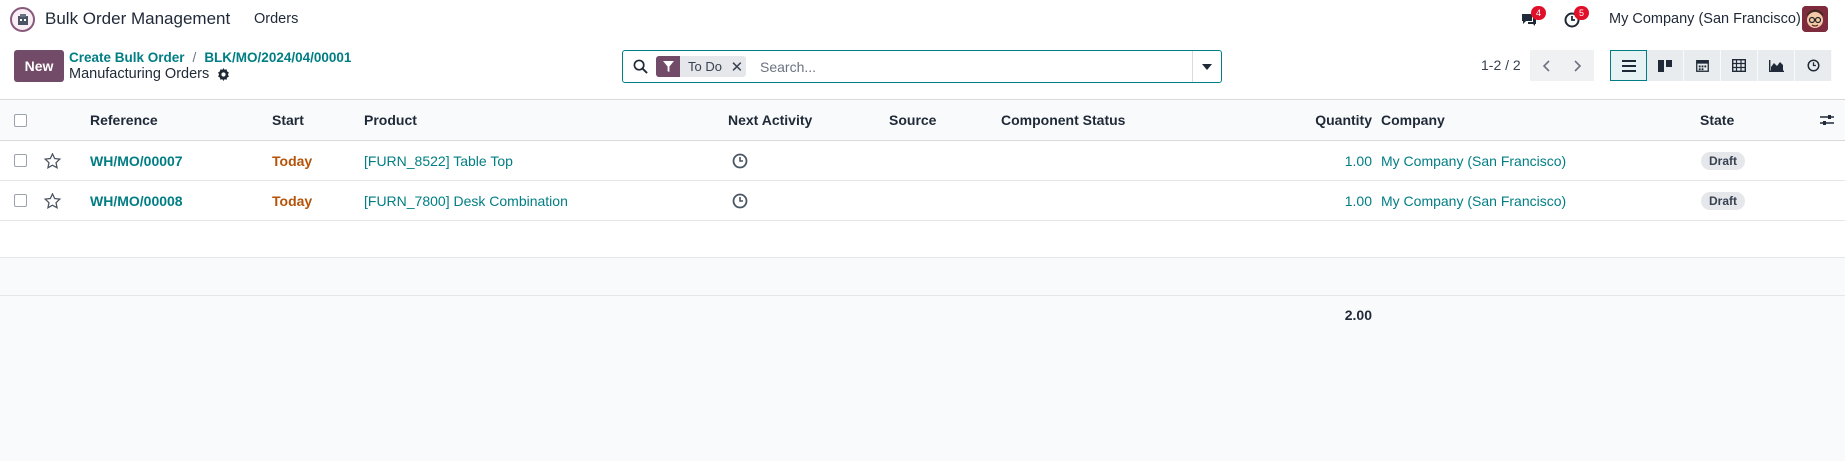  I want to click on search-options-toggle, so click(1206, 66).